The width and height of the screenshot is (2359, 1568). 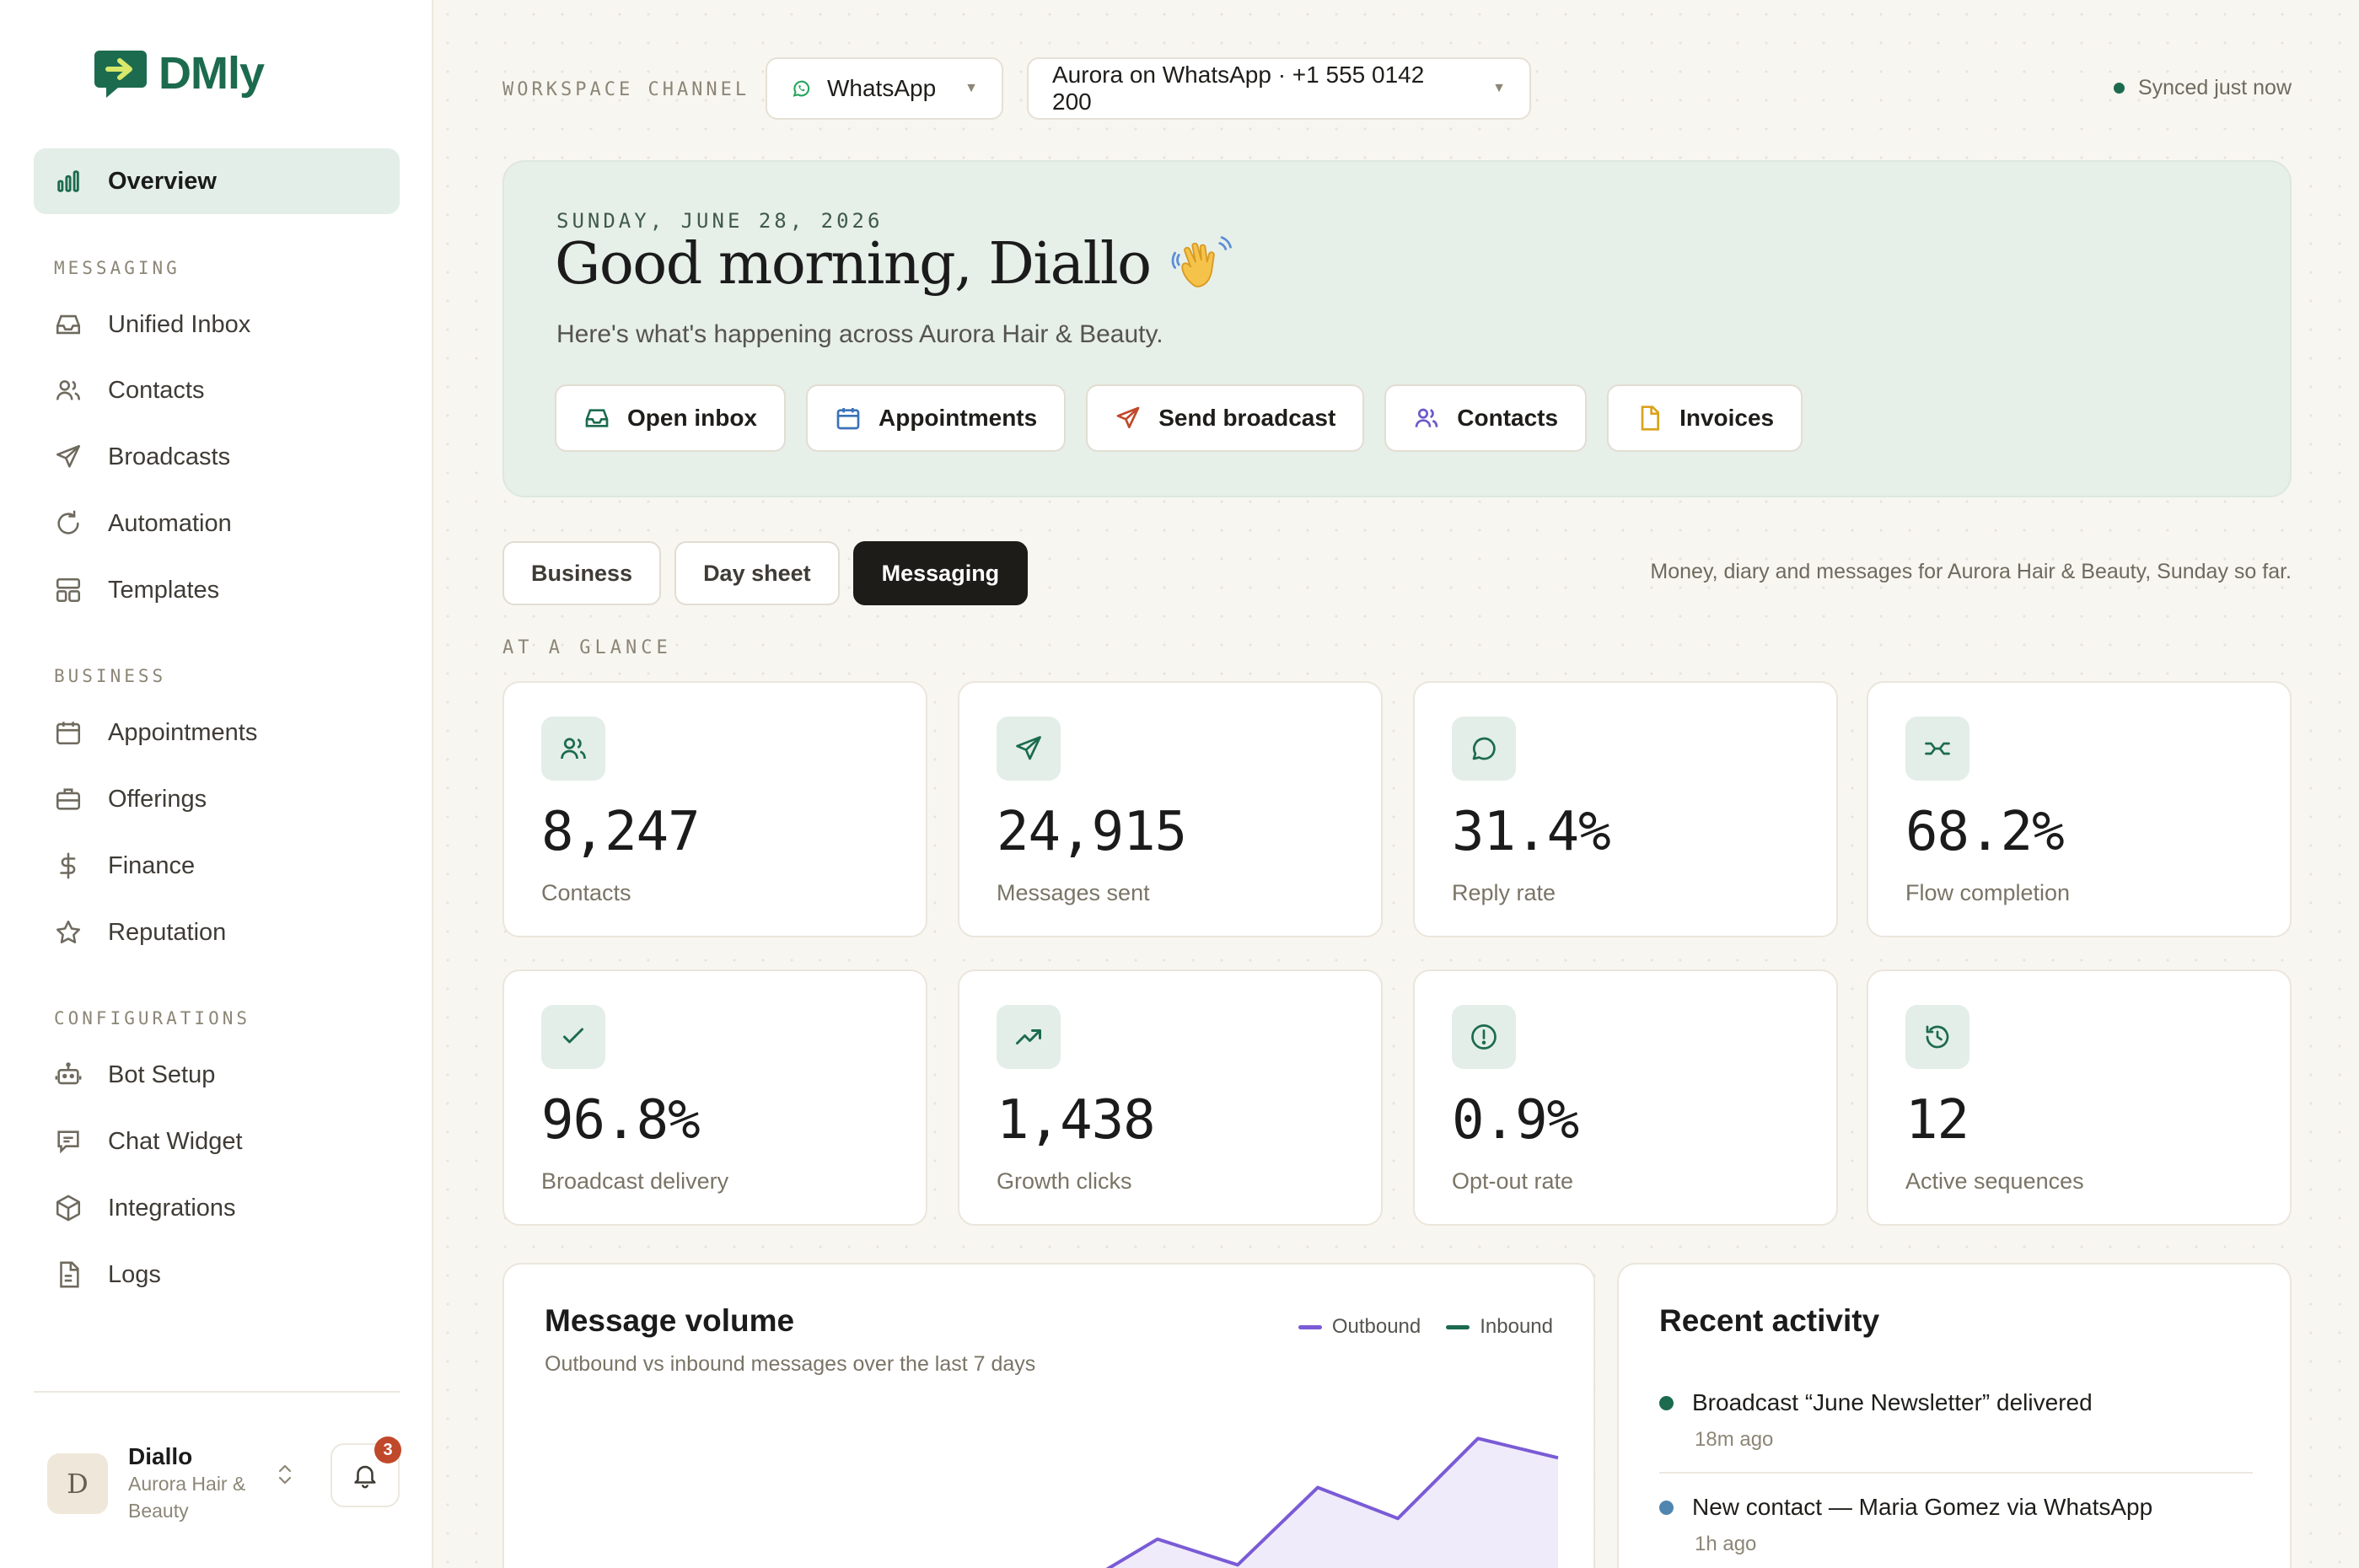 What do you see at coordinates (160, 1456) in the screenshot?
I see `user-name: Diallo` at bounding box center [160, 1456].